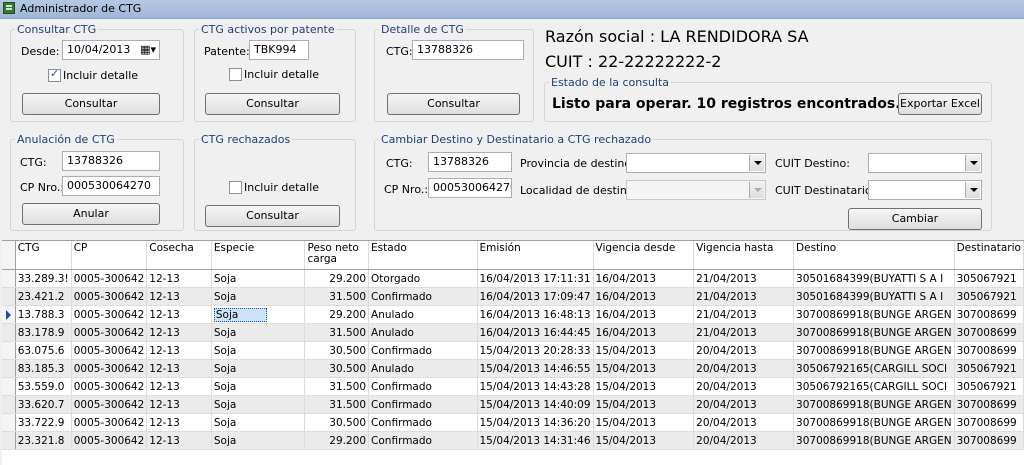 Image resolution: width=1024 pixels, height=465 pixels. I want to click on column-header: Cosecha, so click(179, 255).